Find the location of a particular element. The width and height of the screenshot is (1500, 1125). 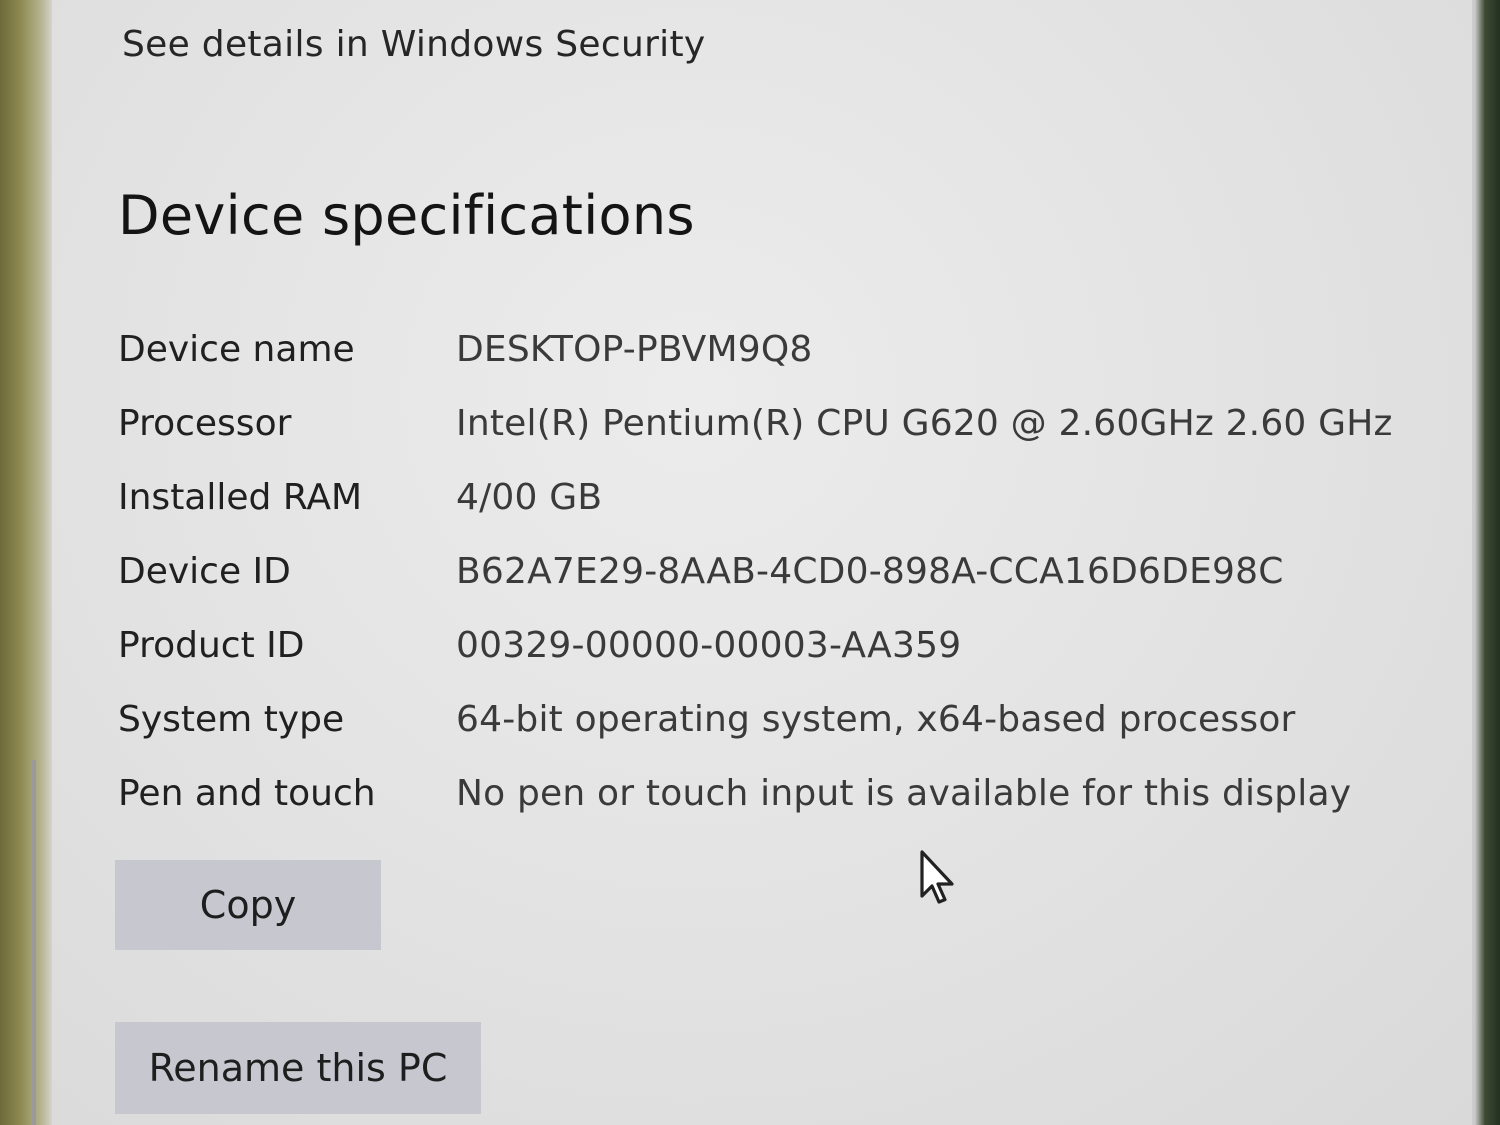

spec-row-installed-ram: Installed RAM 4/00 GB is located at coordinates (755, 497).